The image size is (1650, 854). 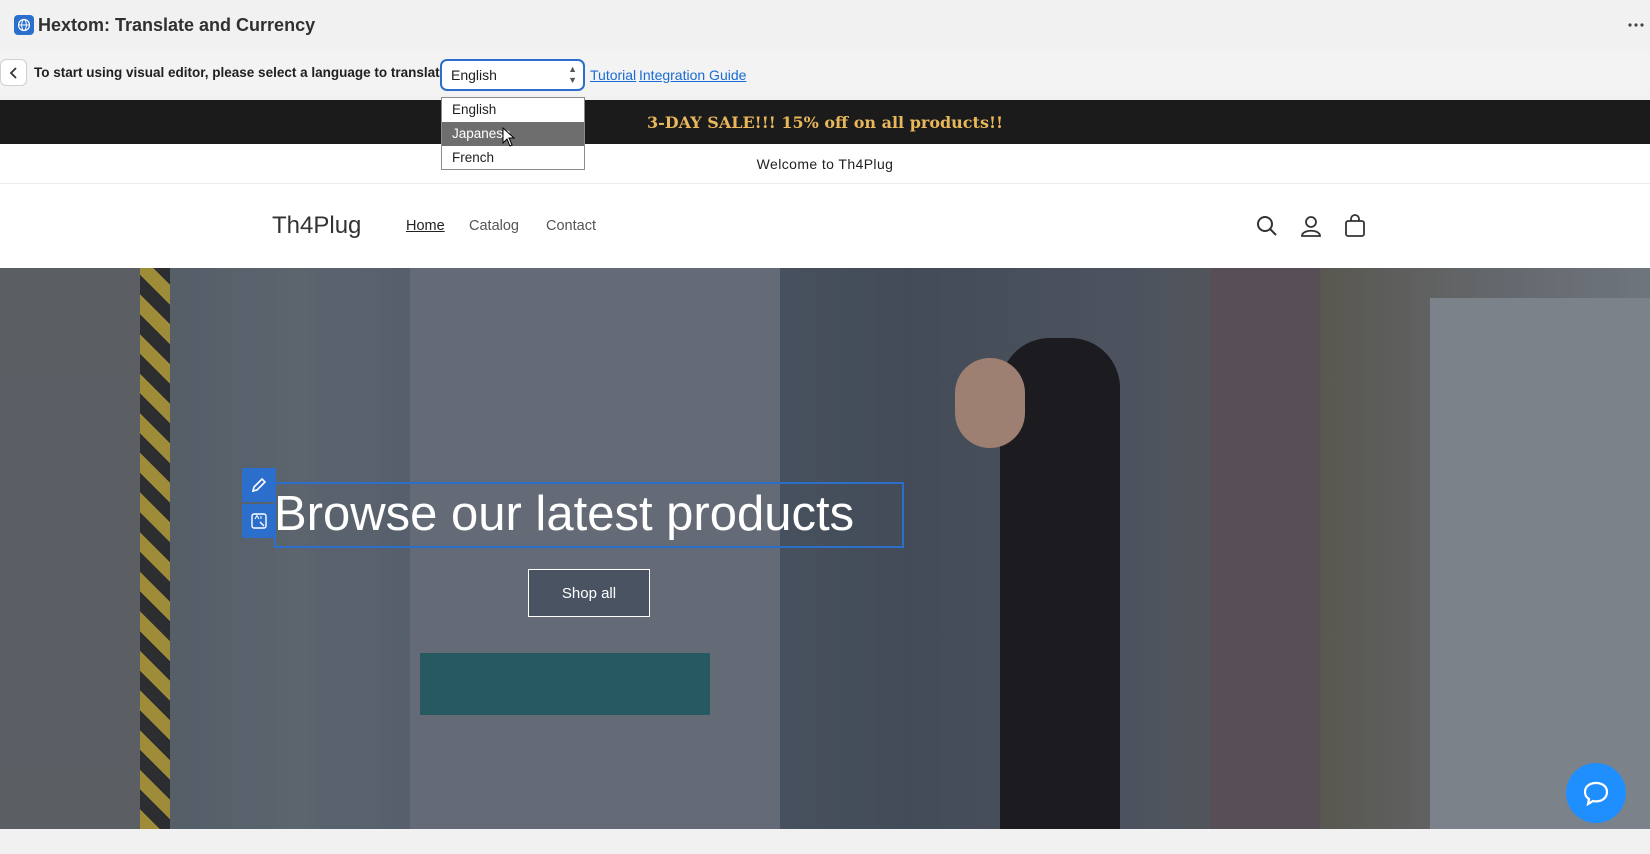 What do you see at coordinates (494, 226) in the screenshot?
I see `nav-catalog: Catalog` at bounding box center [494, 226].